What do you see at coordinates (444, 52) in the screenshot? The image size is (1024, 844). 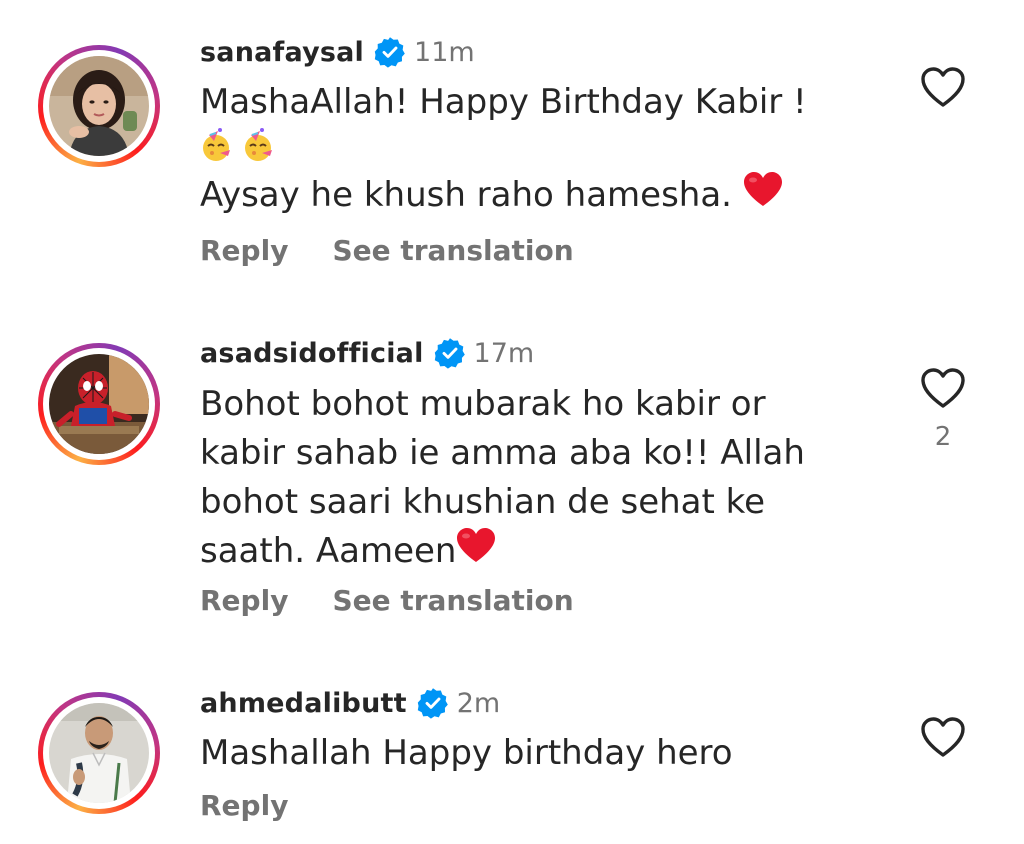 I see `timestamp: 11m` at bounding box center [444, 52].